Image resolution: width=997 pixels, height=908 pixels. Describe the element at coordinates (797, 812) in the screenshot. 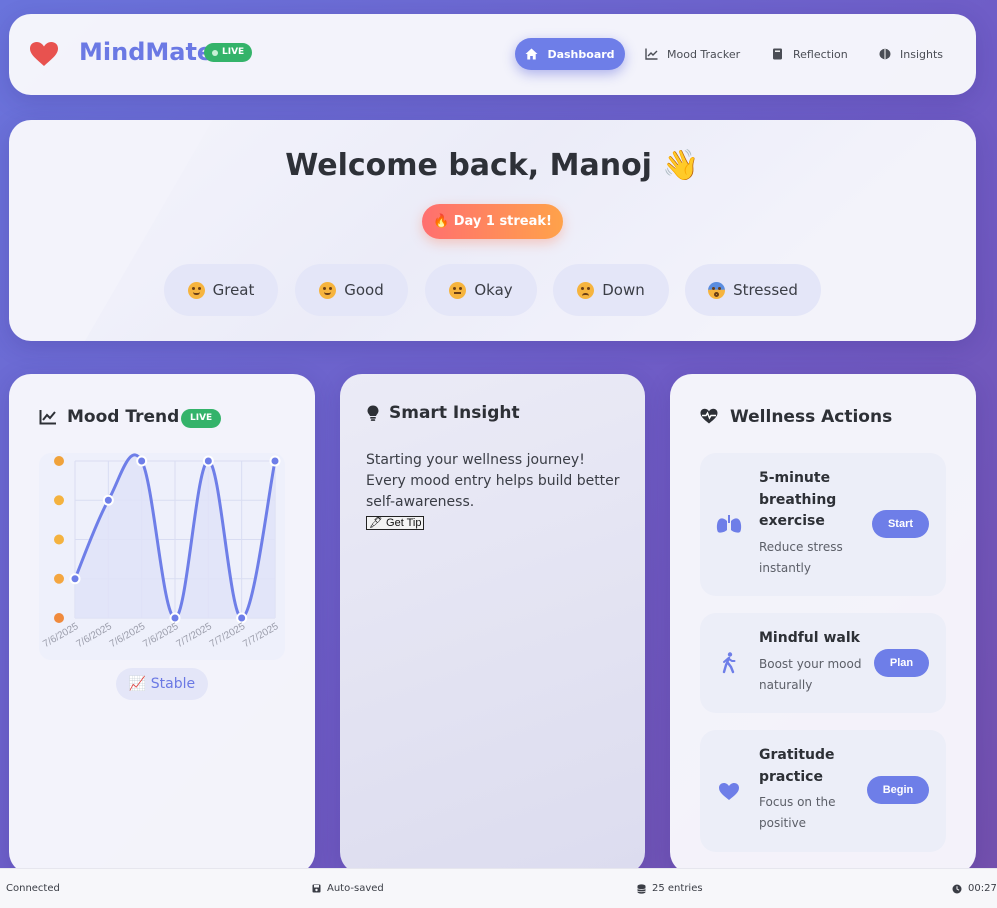

I see `action-subtitle: Focus on the positive` at that location.